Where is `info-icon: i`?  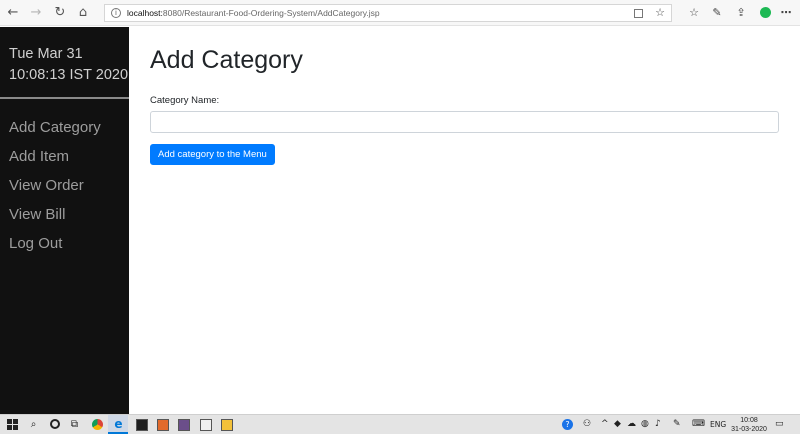 info-icon: i is located at coordinates (116, 13).